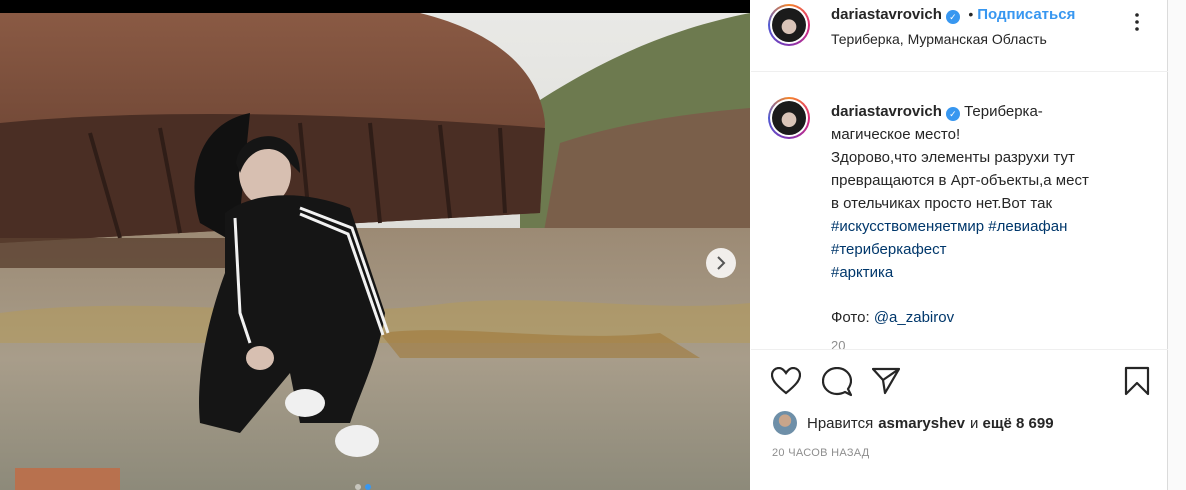  What do you see at coordinates (974, 423) in the screenshot?
I see `likes-middle: и` at bounding box center [974, 423].